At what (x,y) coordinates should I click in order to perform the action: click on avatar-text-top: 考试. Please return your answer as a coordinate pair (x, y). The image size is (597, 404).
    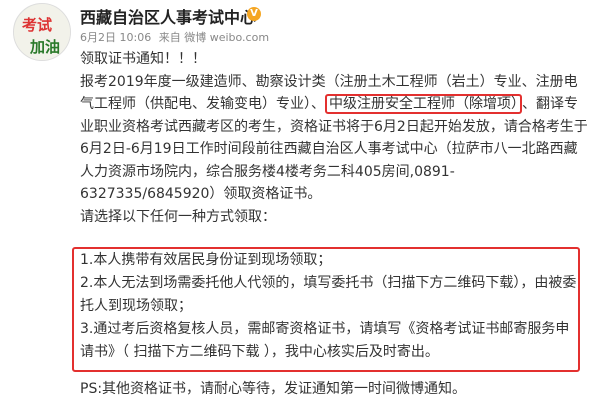
    Looking at the image, I should click on (37, 25).